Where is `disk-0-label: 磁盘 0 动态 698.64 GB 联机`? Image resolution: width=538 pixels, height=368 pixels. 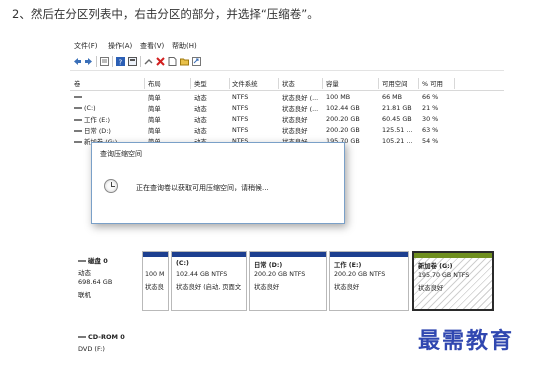
disk-0-label: 磁盘 0 动态 698.64 GB 联机 is located at coordinates (106, 281).